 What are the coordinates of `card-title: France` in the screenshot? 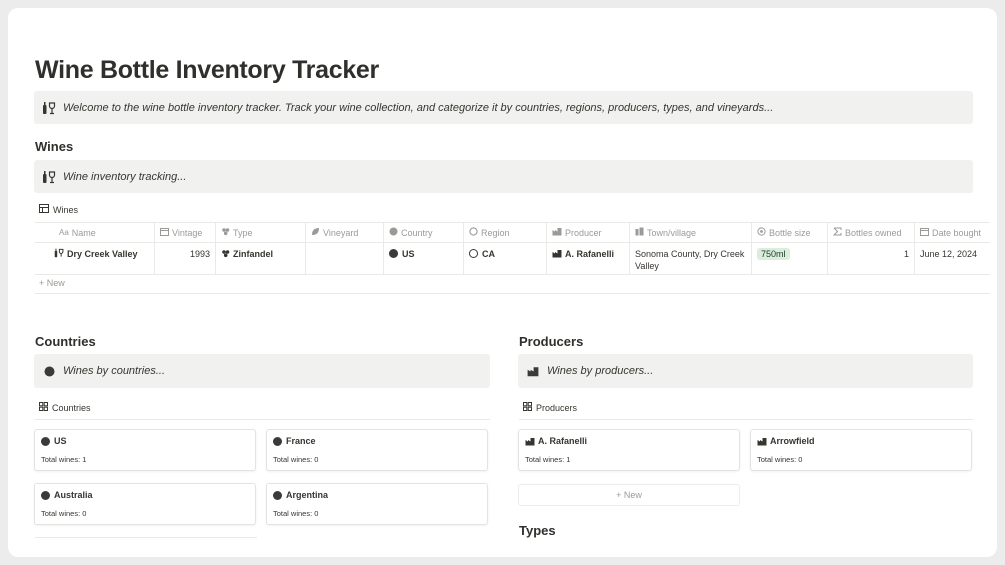 It's located at (301, 441).